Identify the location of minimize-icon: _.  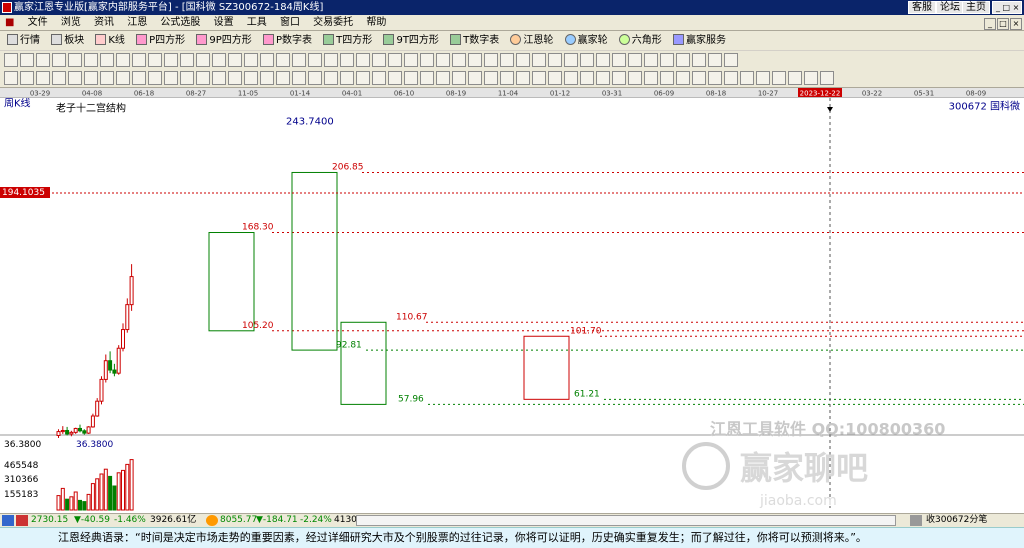
(990, 24).